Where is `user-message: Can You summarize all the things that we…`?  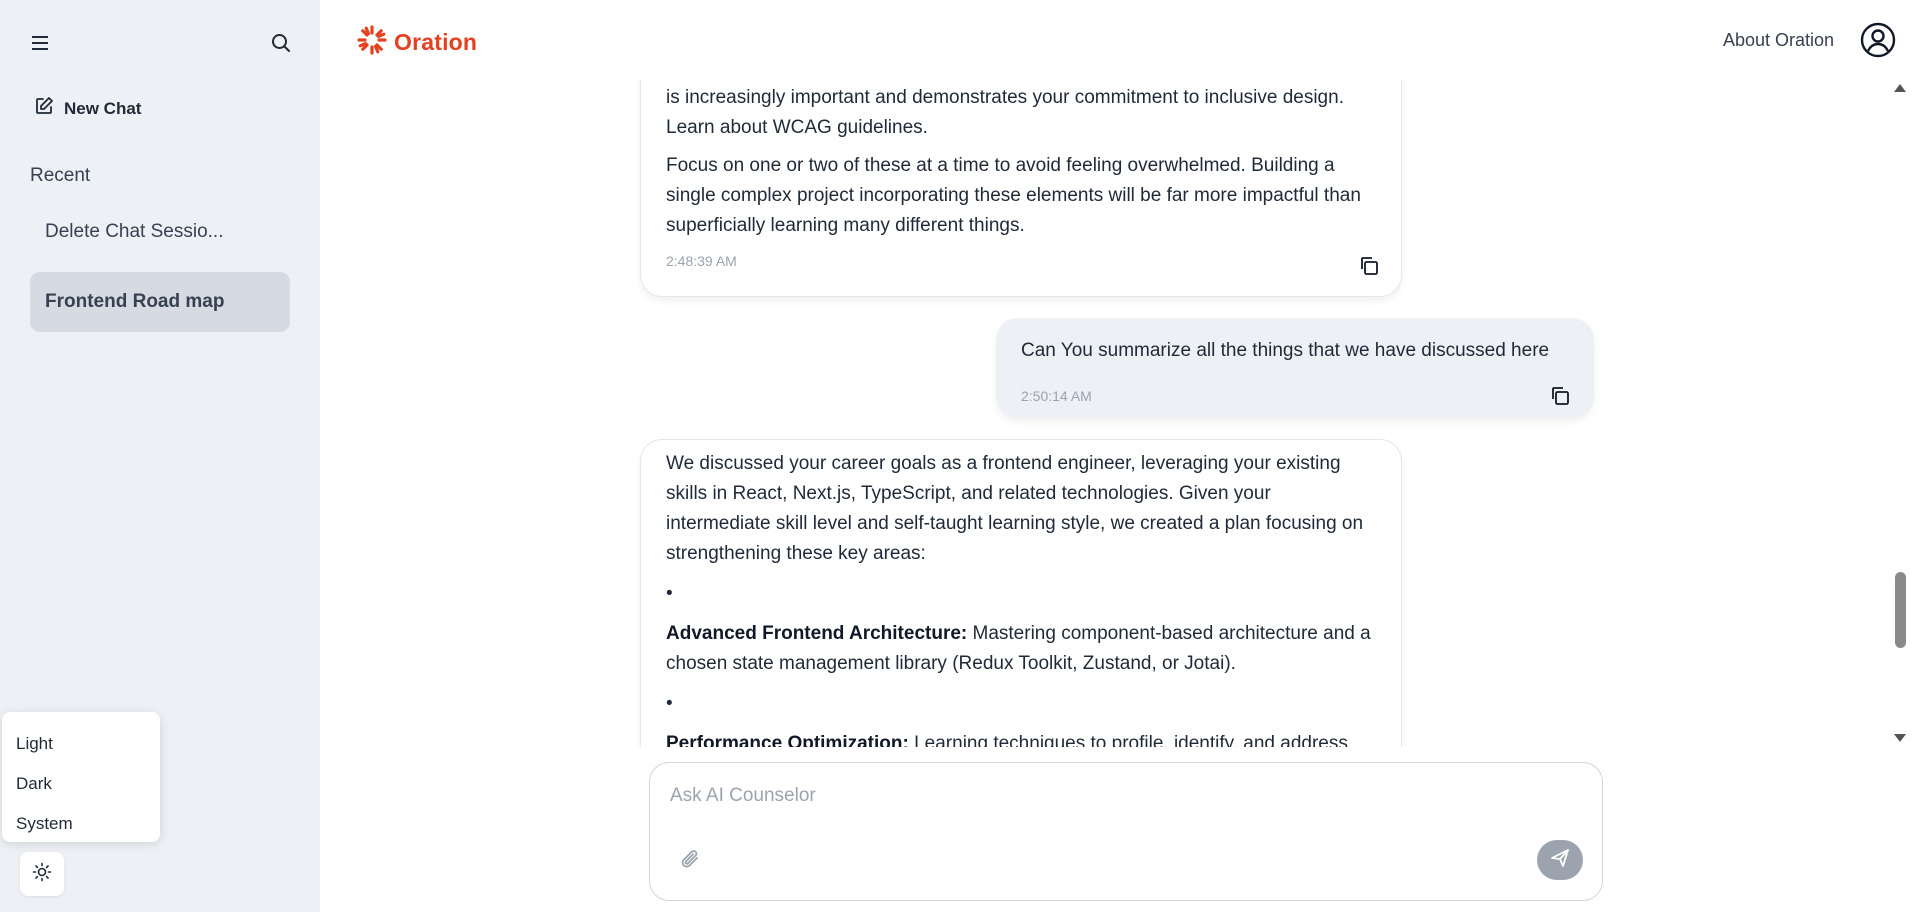 user-message: Can You summarize all the things that we… is located at coordinates (1295, 368).